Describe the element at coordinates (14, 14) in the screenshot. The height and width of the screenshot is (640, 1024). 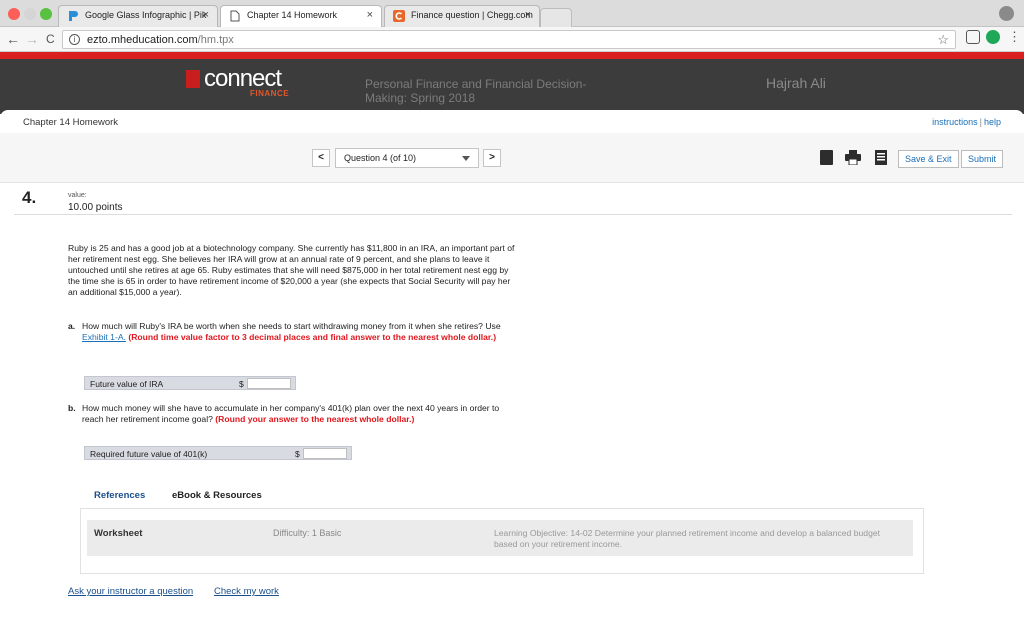
I see `window-close-button` at that location.